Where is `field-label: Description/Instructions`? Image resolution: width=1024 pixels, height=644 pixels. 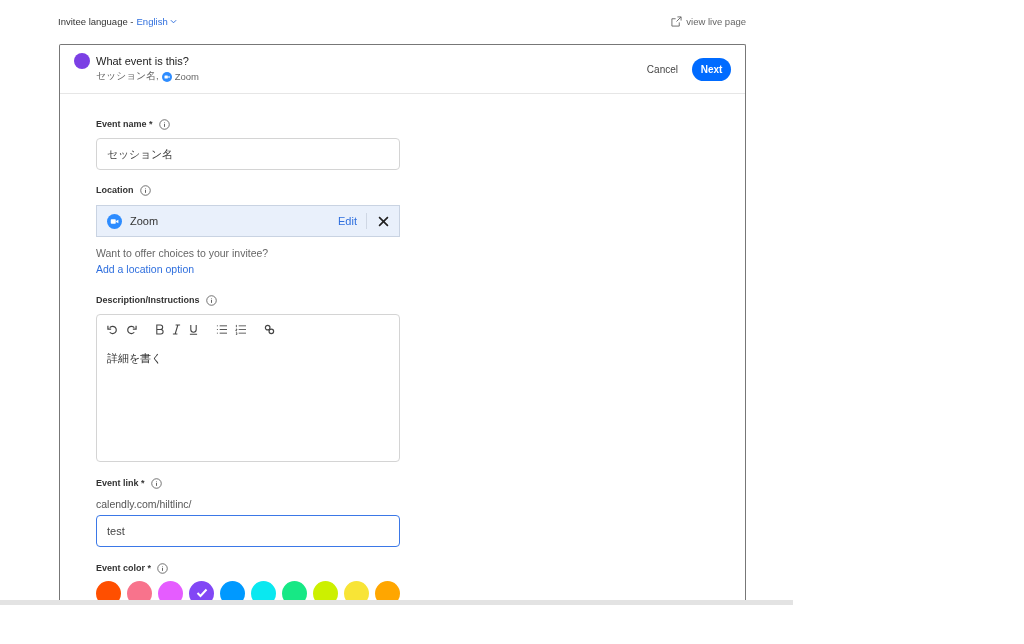
field-label: Description/Instructions is located at coordinates (148, 300).